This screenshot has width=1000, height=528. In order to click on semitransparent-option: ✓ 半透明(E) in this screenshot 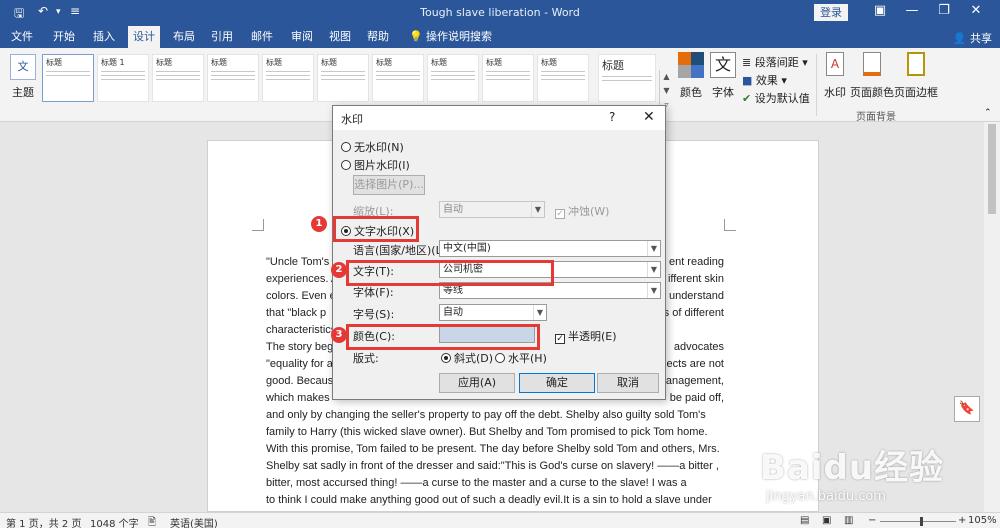, I will do `click(586, 336)`.